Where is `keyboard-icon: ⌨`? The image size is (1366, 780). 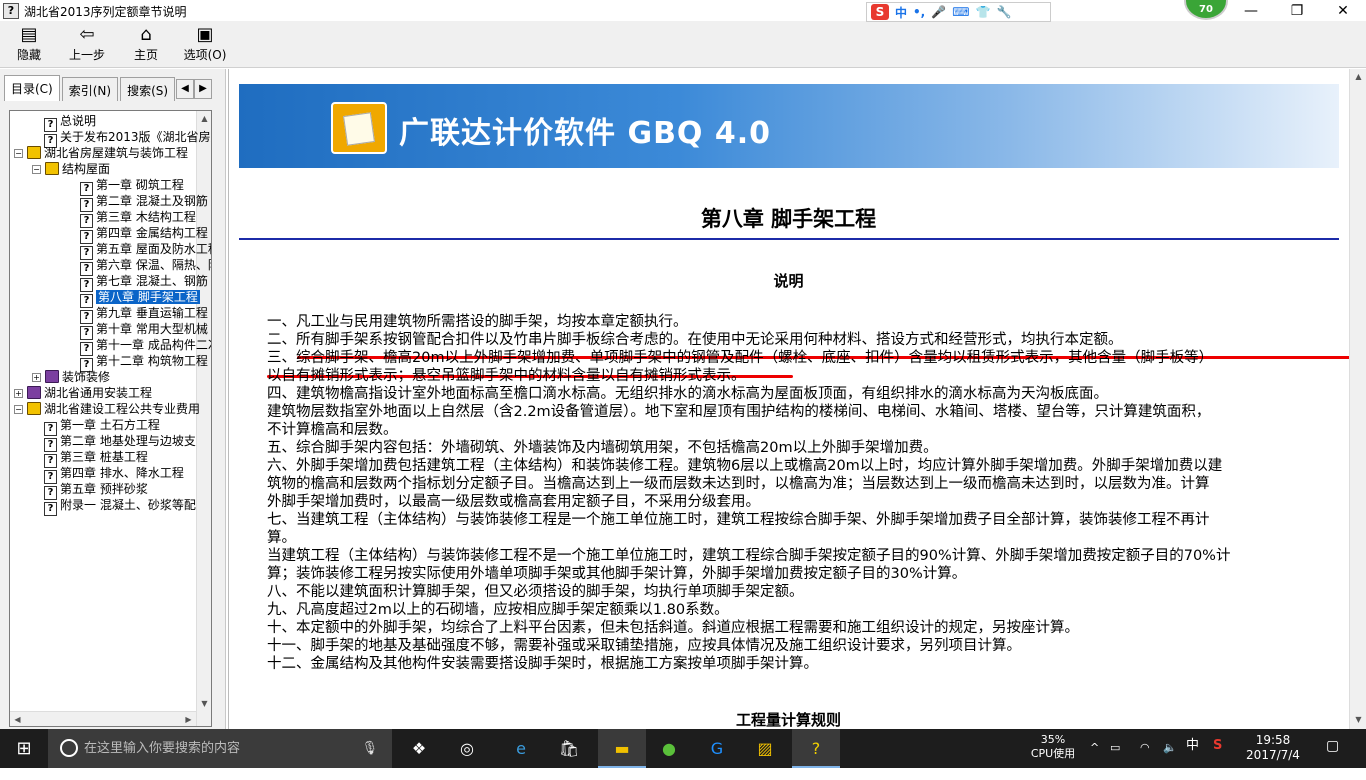
keyboard-icon: ⌨ is located at coordinates (960, 12).